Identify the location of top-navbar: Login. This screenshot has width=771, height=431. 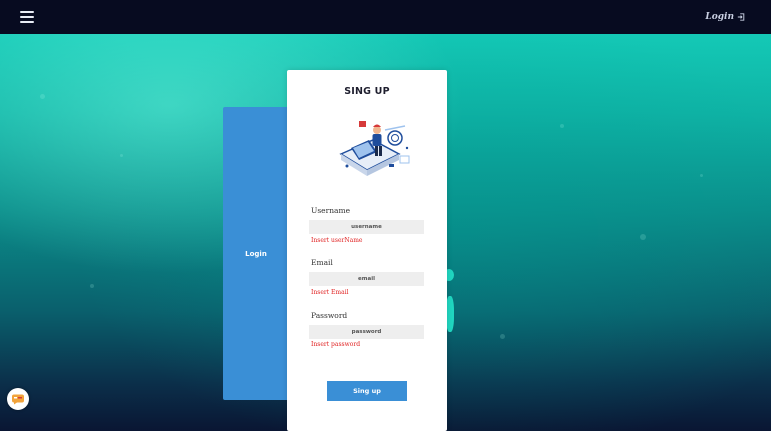
(385, 17).